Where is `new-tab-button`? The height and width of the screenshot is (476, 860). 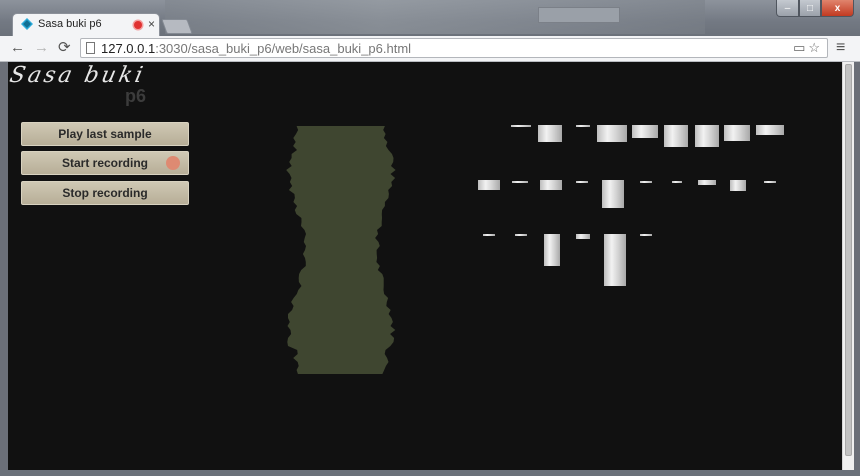 new-tab-button is located at coordinates (177, 26).